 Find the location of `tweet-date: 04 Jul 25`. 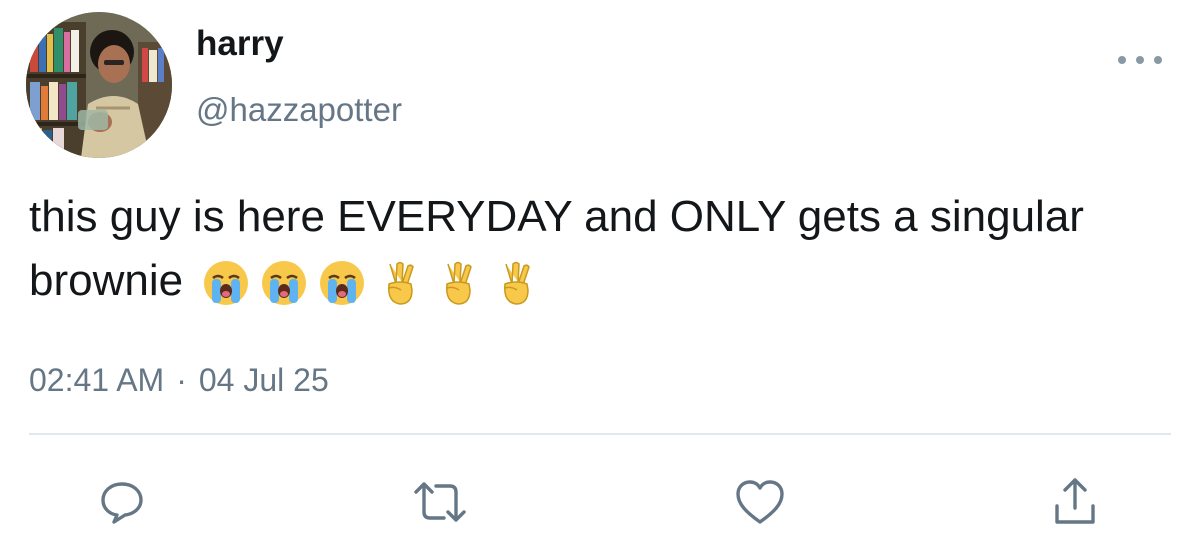

tweet-date: 04 Jul 25 is located at coordinates (263, 380).